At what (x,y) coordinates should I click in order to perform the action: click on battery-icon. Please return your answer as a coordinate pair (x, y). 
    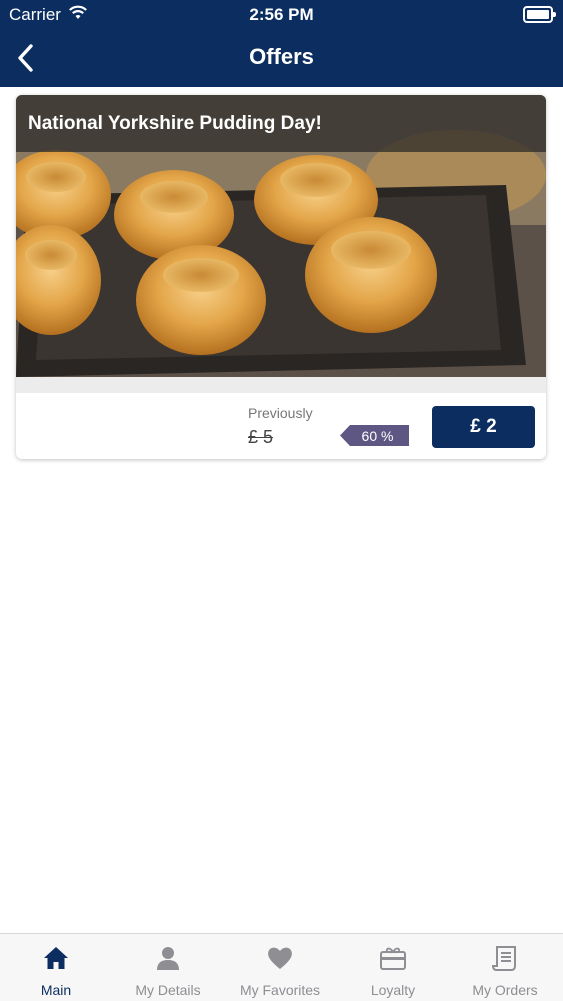
    Looking at the image, I should click on (539, 14).